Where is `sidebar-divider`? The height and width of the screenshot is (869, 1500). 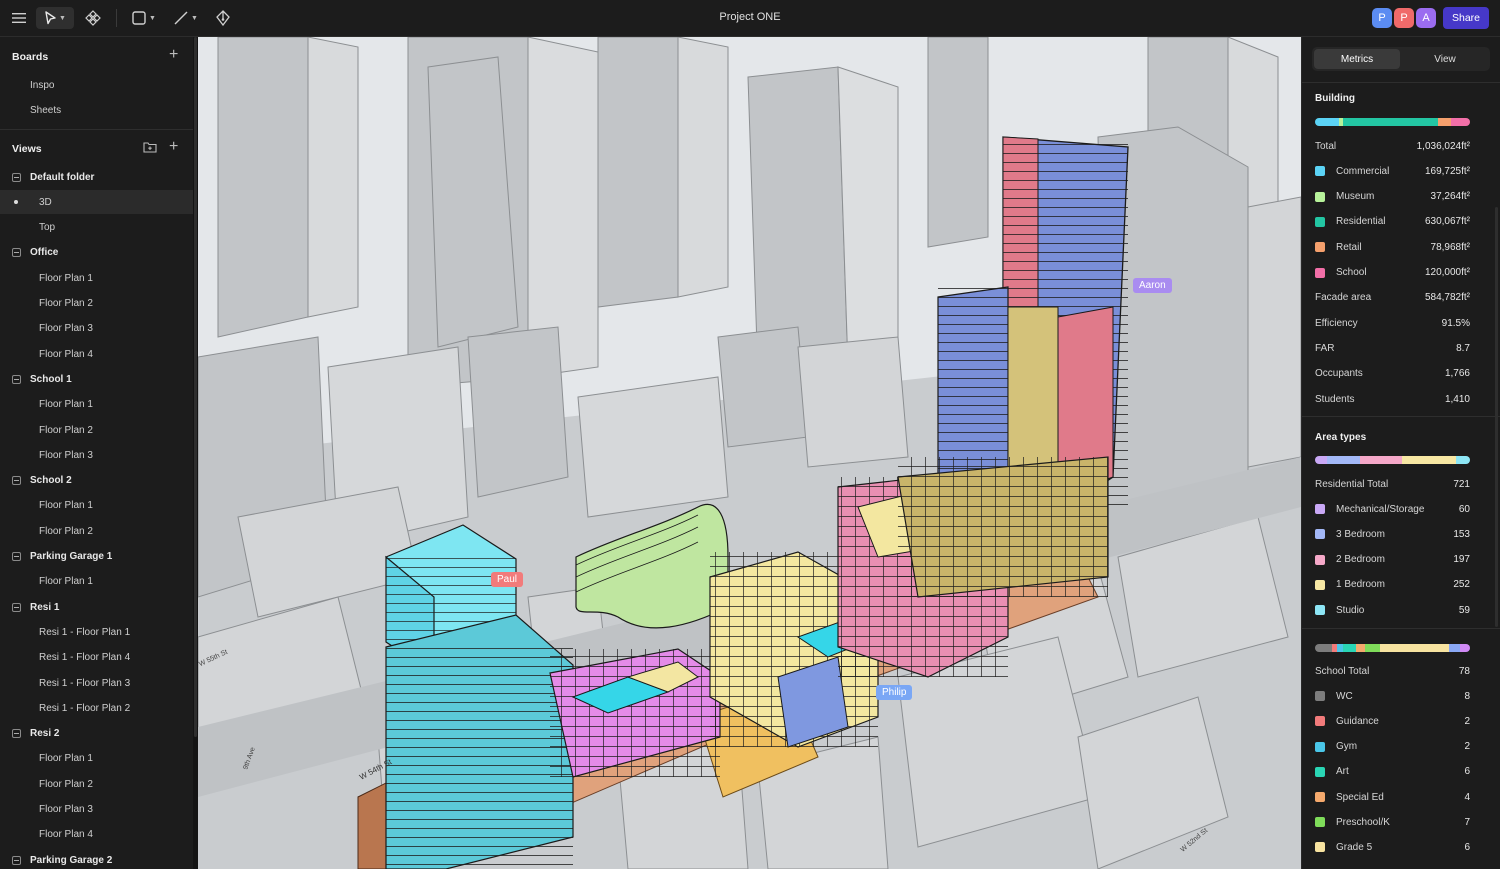 sidebar-divider is located at coordinates (96, 129).